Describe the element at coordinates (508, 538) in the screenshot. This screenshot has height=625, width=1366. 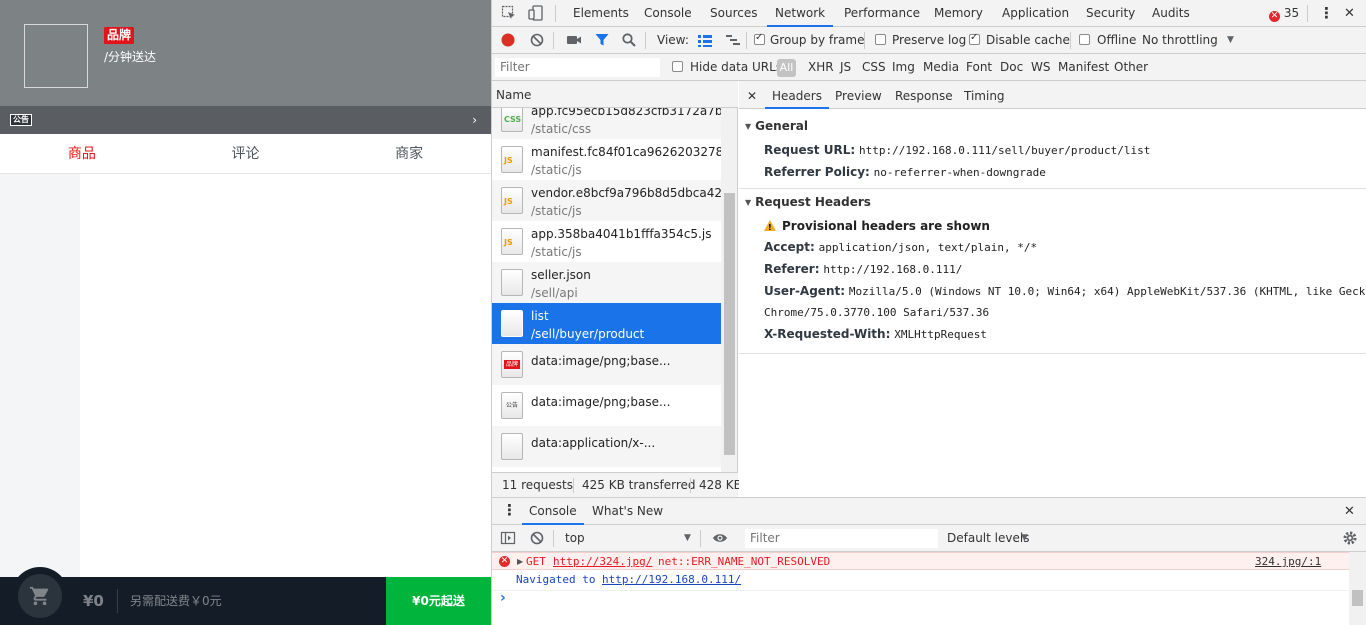
I see `console-sidebar-icon` at that location.